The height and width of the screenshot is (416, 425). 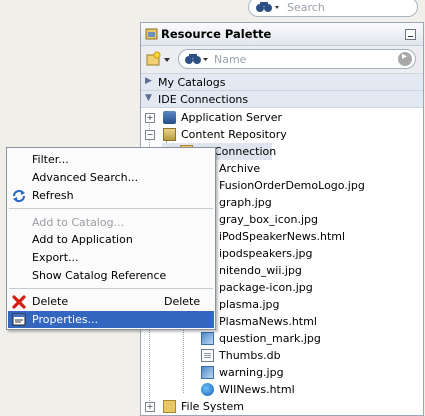 I want to click on tree-node-label: Archive, so click(x=240, y=168).